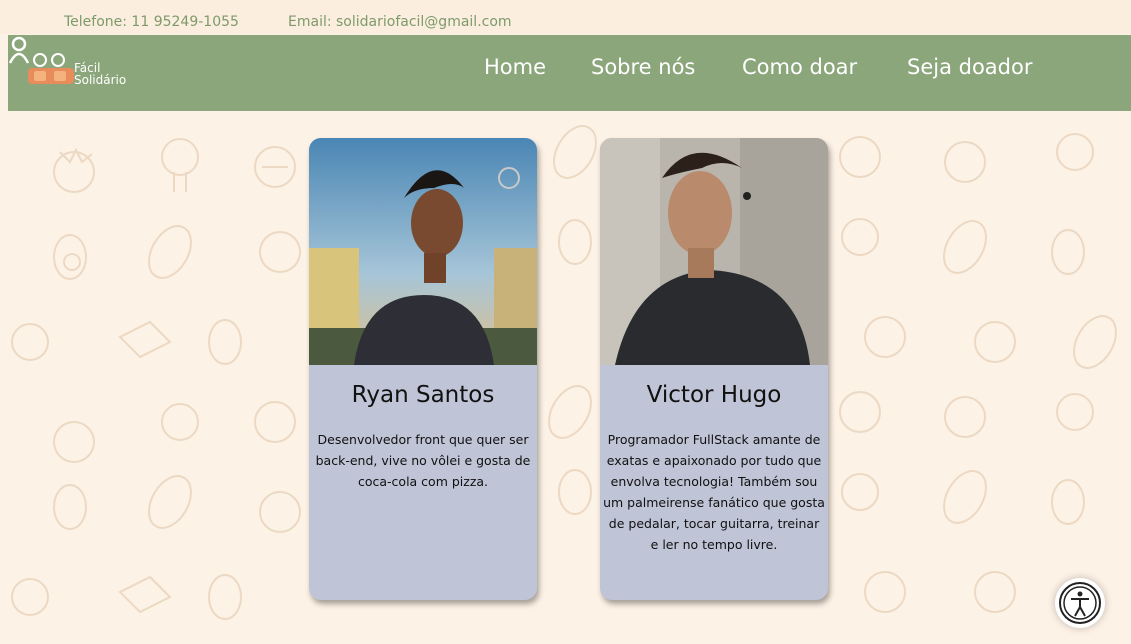  I want to click on nav-become-donor: Seja doador, so click(970, 67).